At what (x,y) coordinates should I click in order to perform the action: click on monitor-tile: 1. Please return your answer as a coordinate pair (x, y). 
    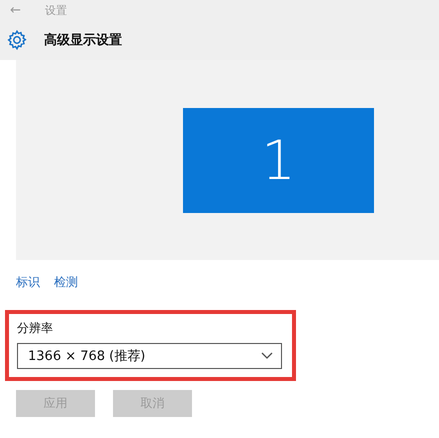
    Looking at the image, I should click on (278, 160).